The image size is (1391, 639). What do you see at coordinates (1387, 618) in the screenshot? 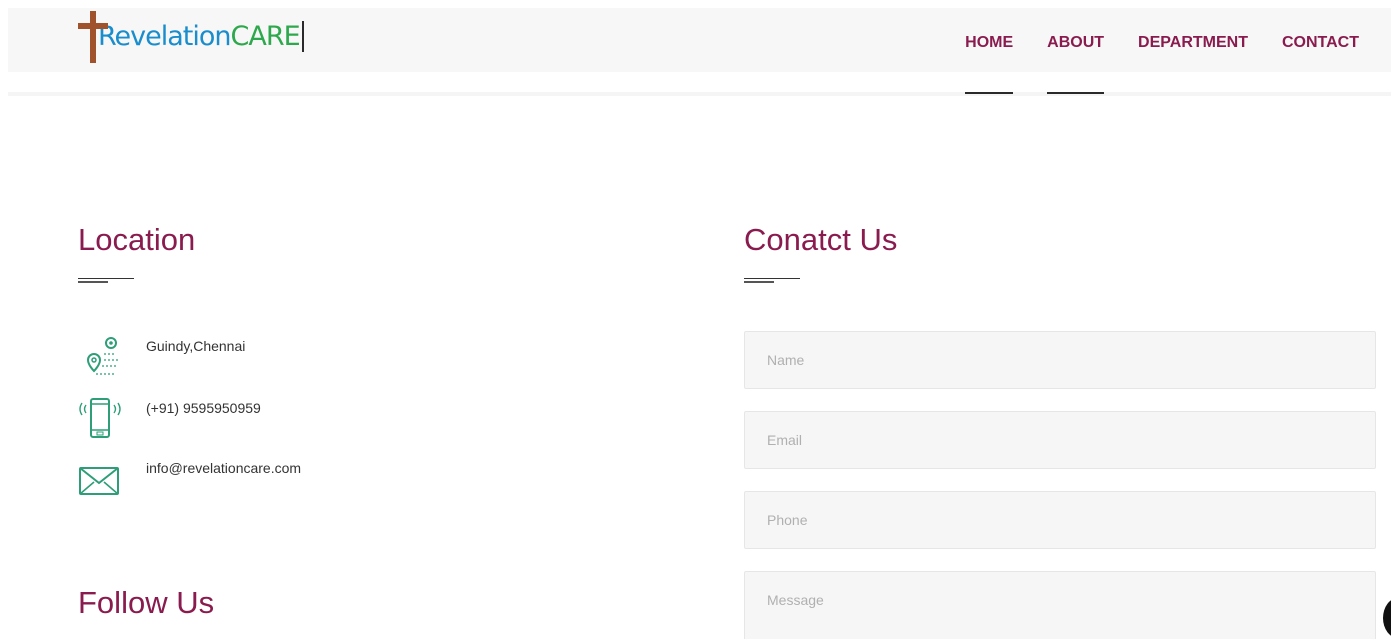
I see `chat-widget-button` at bounding box center [1387, 618].